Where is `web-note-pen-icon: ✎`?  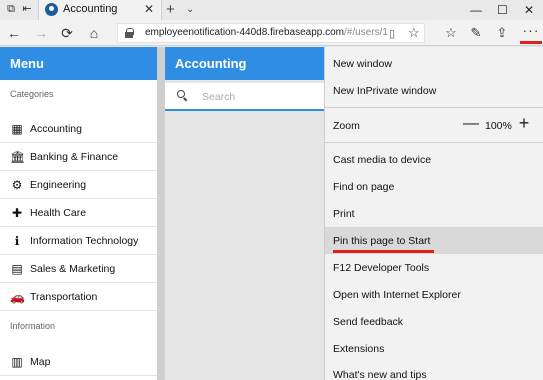 web-note-pen-icon: ✎ is located at coordinates (476, 33).